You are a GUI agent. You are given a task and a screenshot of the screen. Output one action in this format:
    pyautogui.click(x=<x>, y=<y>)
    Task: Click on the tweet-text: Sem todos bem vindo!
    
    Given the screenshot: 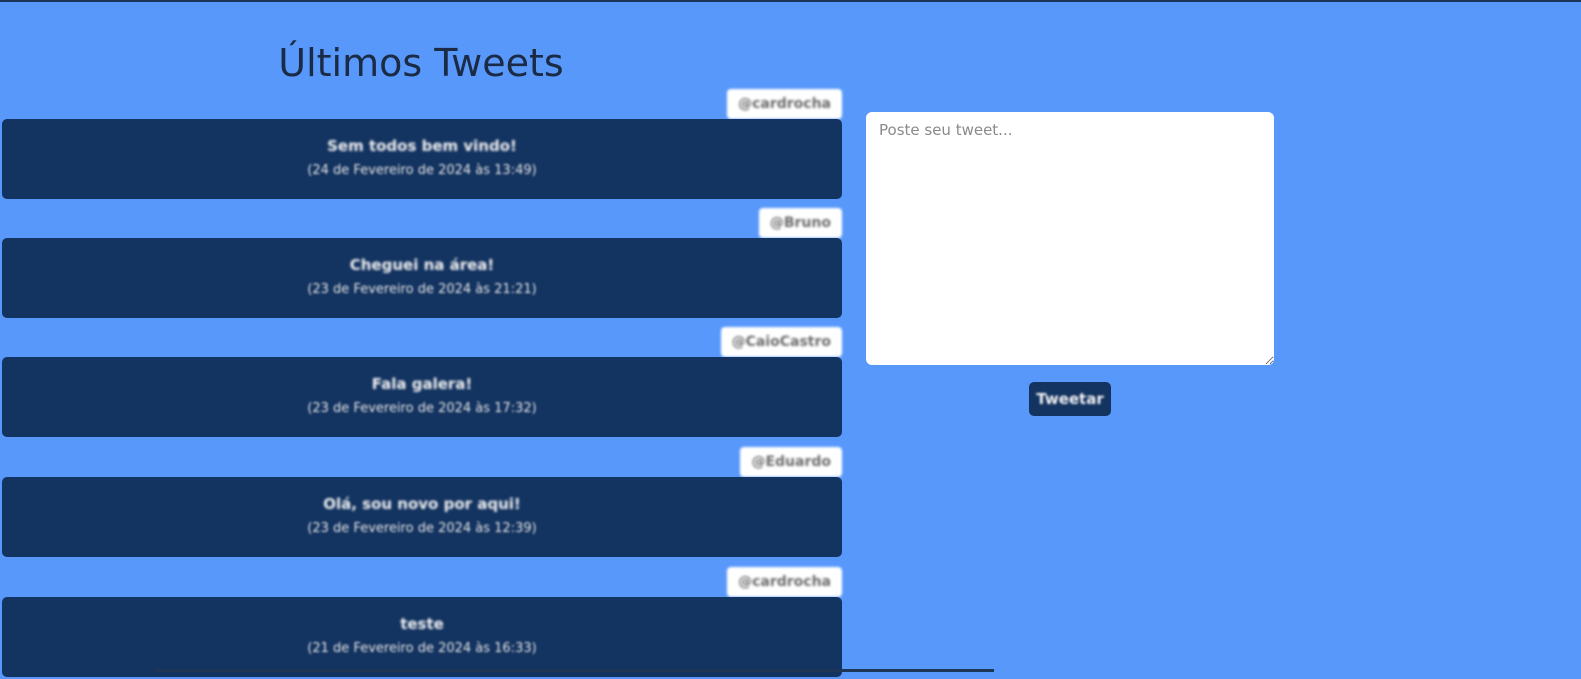 What is the action you would take?
    pyautogui.click(x=422, y=146)
    